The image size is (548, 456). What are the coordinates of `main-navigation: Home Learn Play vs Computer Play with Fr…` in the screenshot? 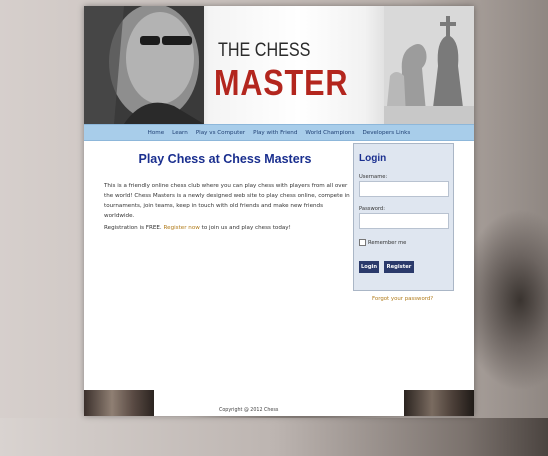 It's located at (279, 132).